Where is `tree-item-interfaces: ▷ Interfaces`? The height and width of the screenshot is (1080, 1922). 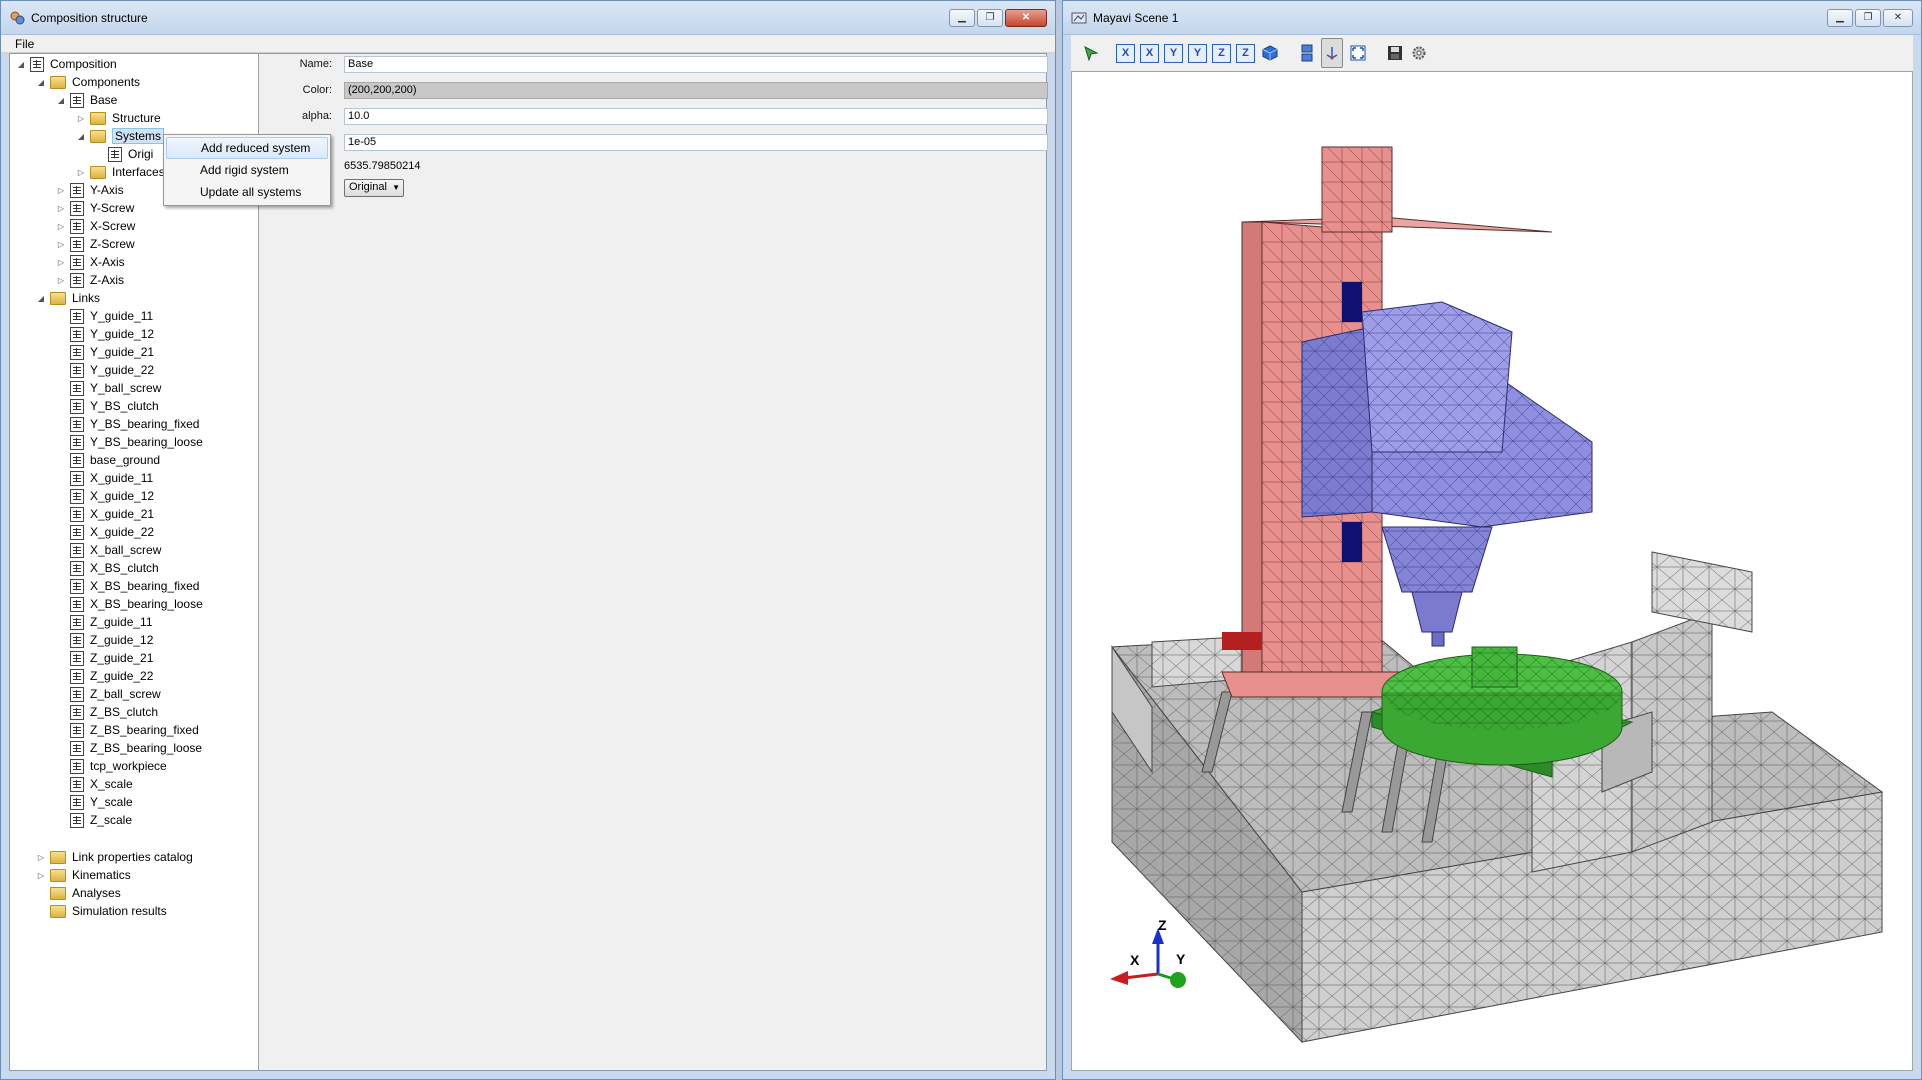
tree-item-interfaces: ▷ Interfaces is located at coordinates (120, 172).